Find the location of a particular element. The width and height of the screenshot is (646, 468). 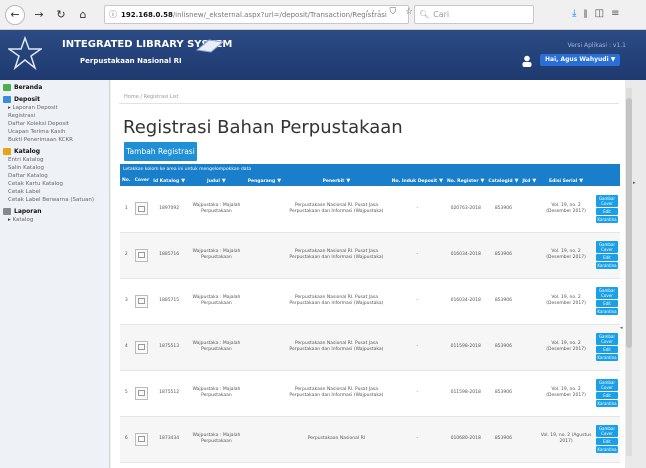

cell-edisi: Vol. 19, no. 2 (Desember 2017) is located at coordinates (566, 209).